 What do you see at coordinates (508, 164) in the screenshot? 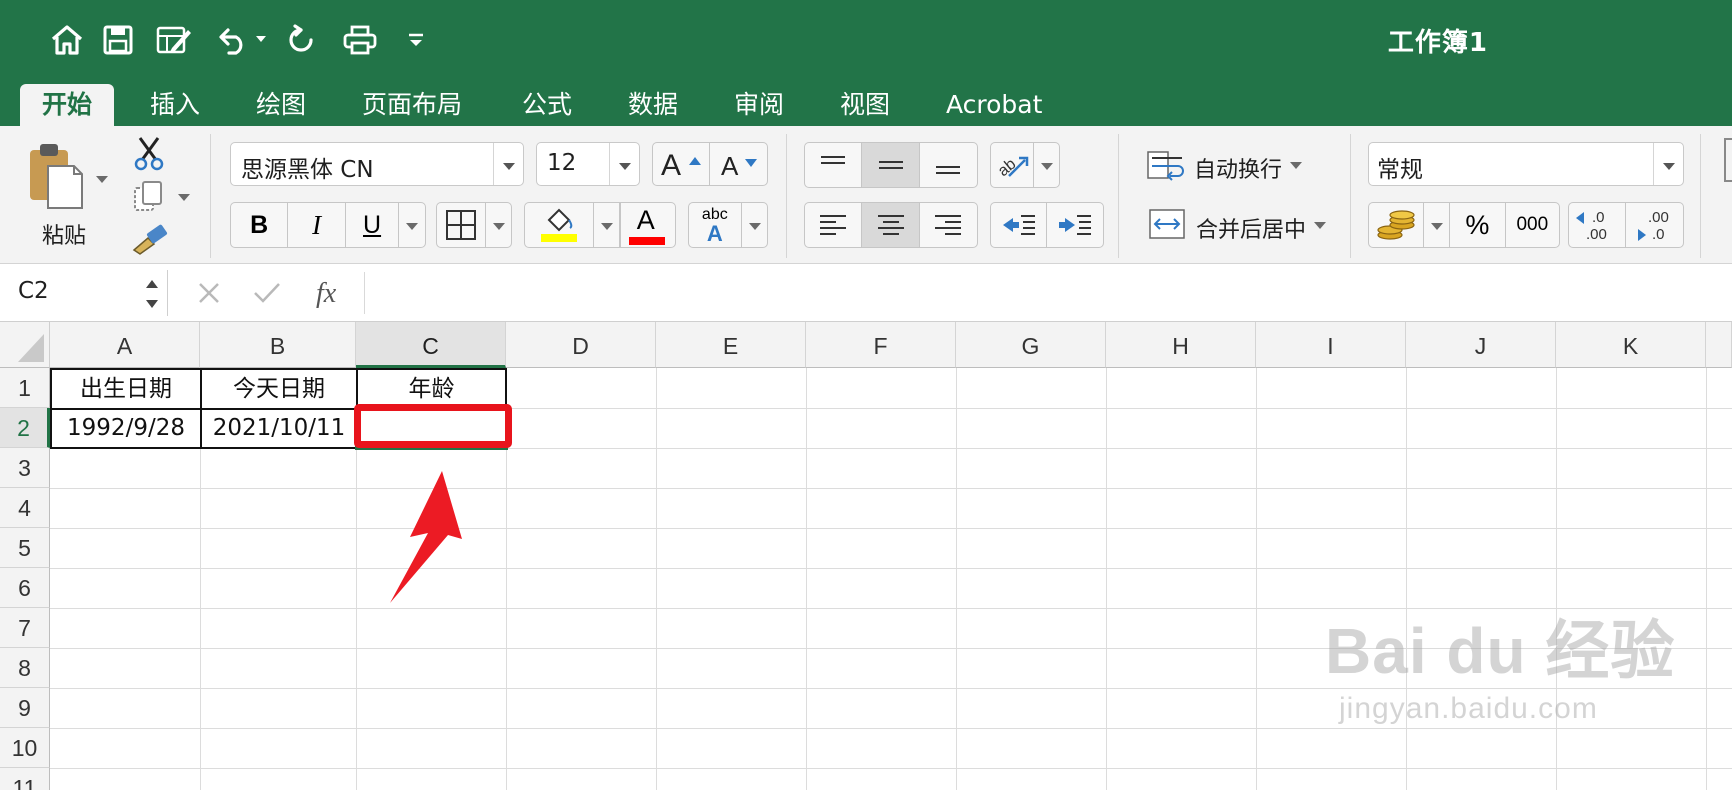
I see `font-name-dropdown-icon` at bounding box center [508, 164].